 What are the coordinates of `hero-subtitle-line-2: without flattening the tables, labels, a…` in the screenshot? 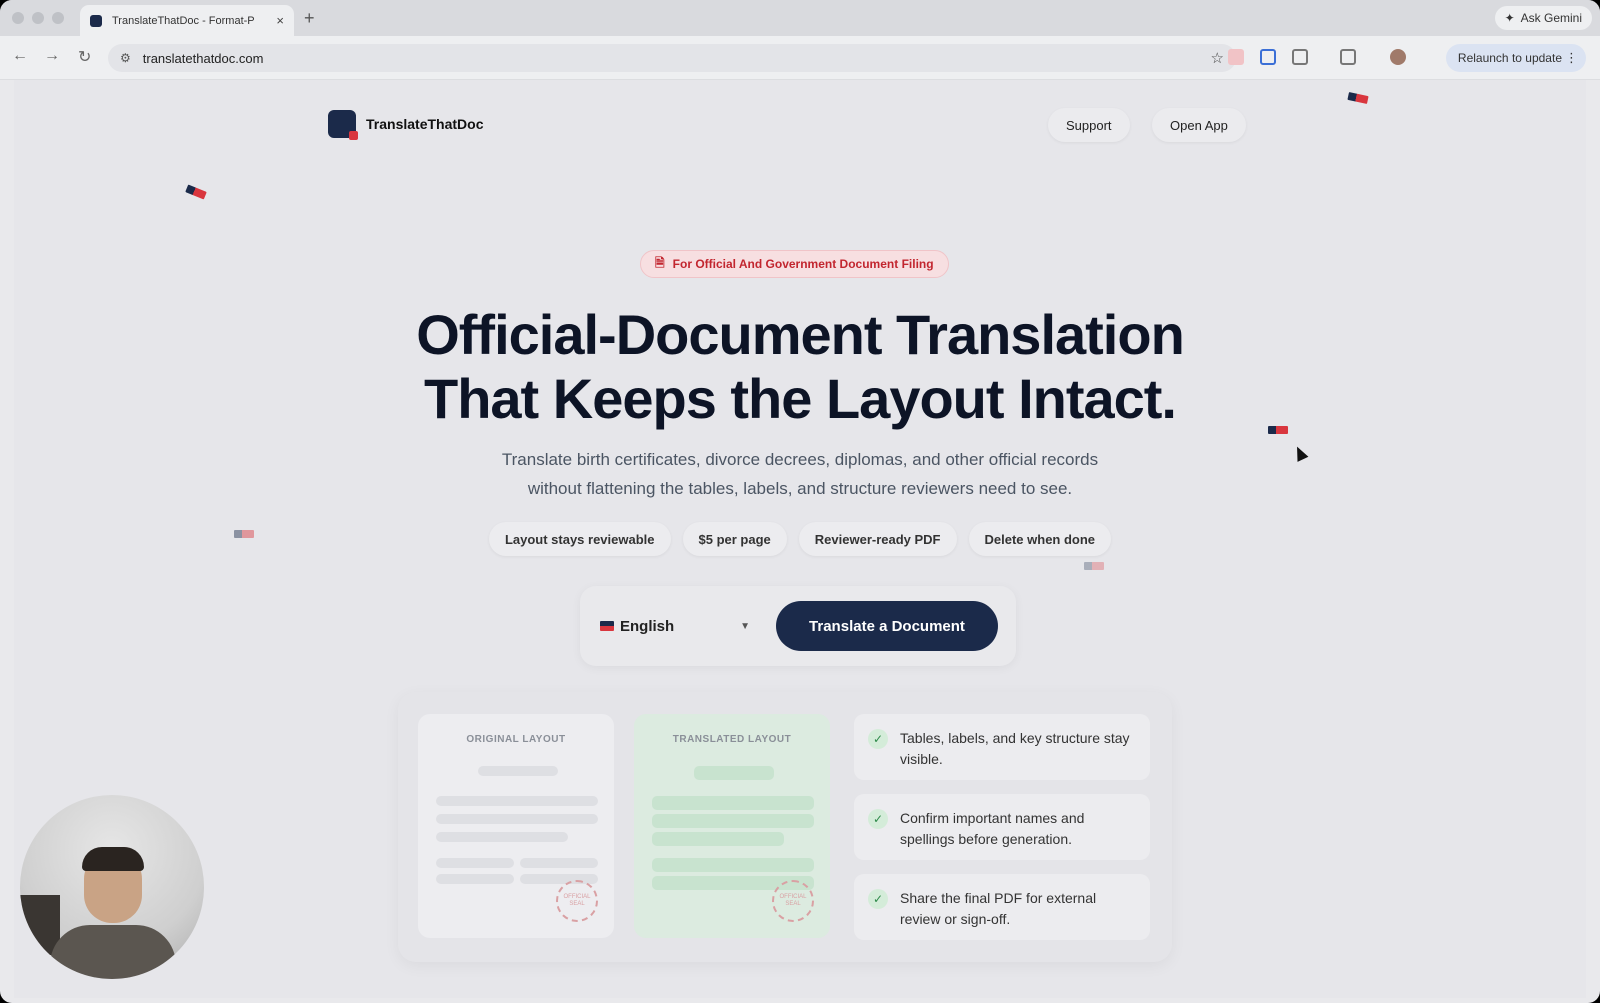 It's located at (800, 488).